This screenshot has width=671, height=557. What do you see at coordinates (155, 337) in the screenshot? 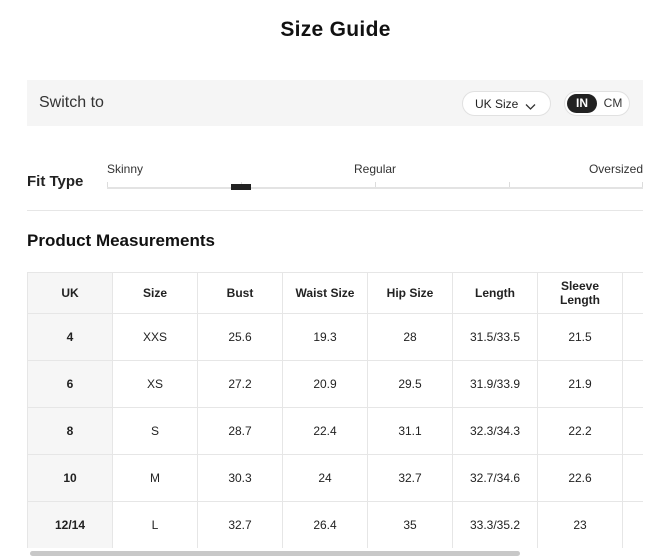
I see `table-cell: XXS` at bounding box center [155, 337].